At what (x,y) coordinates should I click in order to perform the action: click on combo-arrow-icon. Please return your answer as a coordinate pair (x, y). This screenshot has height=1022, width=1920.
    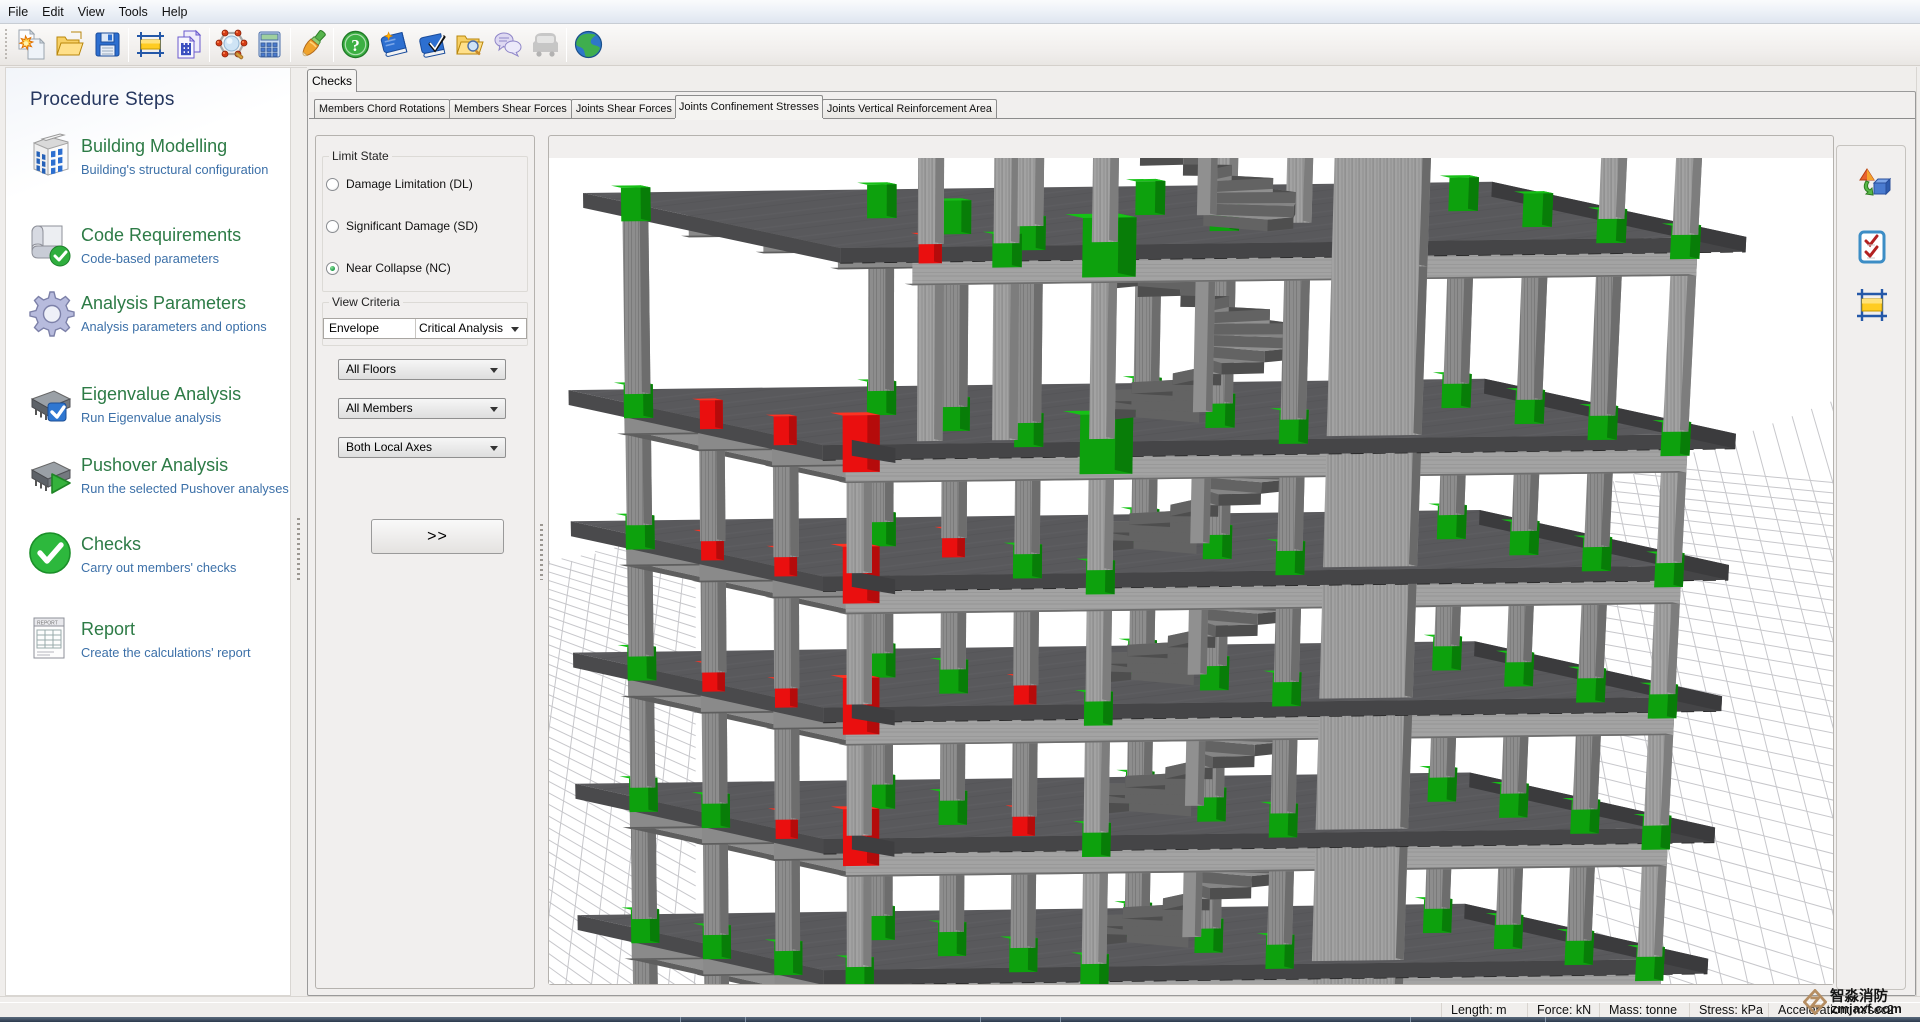
    Looking at the image, I should click on (515, 329).